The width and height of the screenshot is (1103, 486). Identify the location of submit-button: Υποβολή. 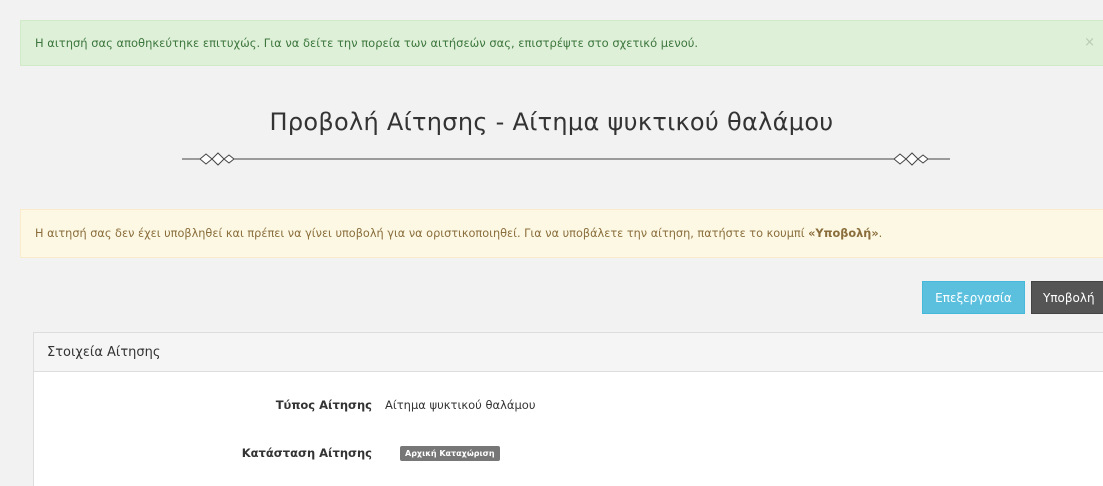
(1067, 297).